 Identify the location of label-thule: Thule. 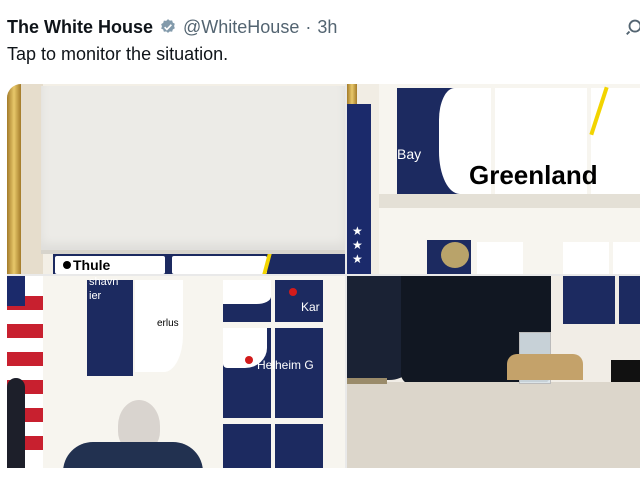
(92, 265).